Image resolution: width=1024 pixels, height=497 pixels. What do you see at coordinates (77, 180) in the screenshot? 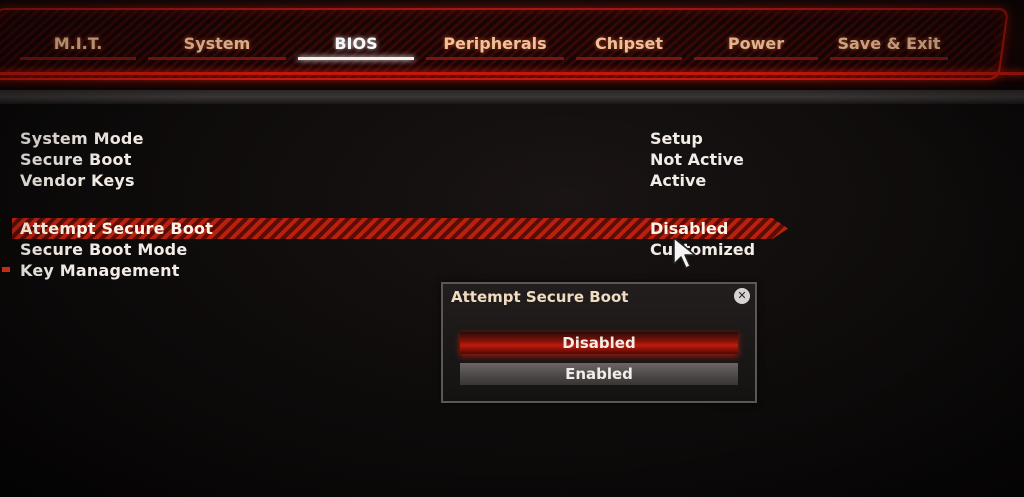
I see `setting-label: Vendor Keys` at bounding box center [77, 180].